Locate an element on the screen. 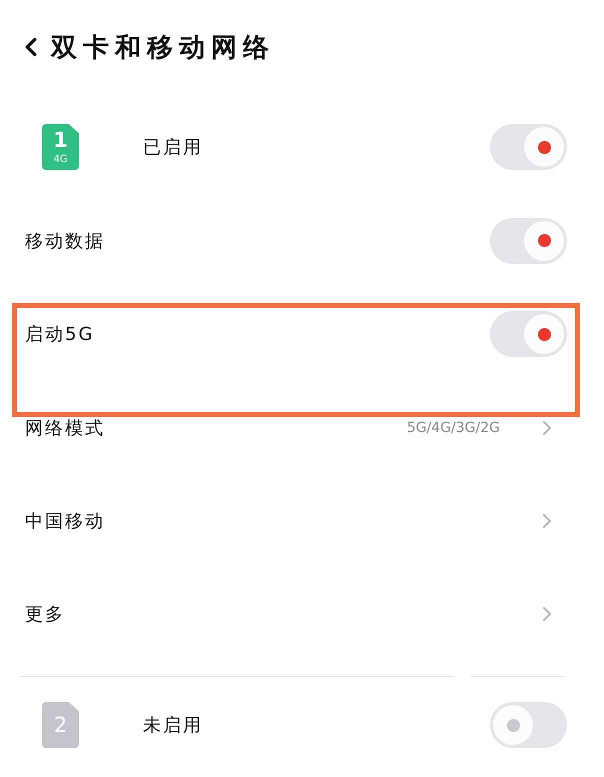 This screenshot has width=604, height=777. setting-label: 启动5G is located at coordinates (59, 334).